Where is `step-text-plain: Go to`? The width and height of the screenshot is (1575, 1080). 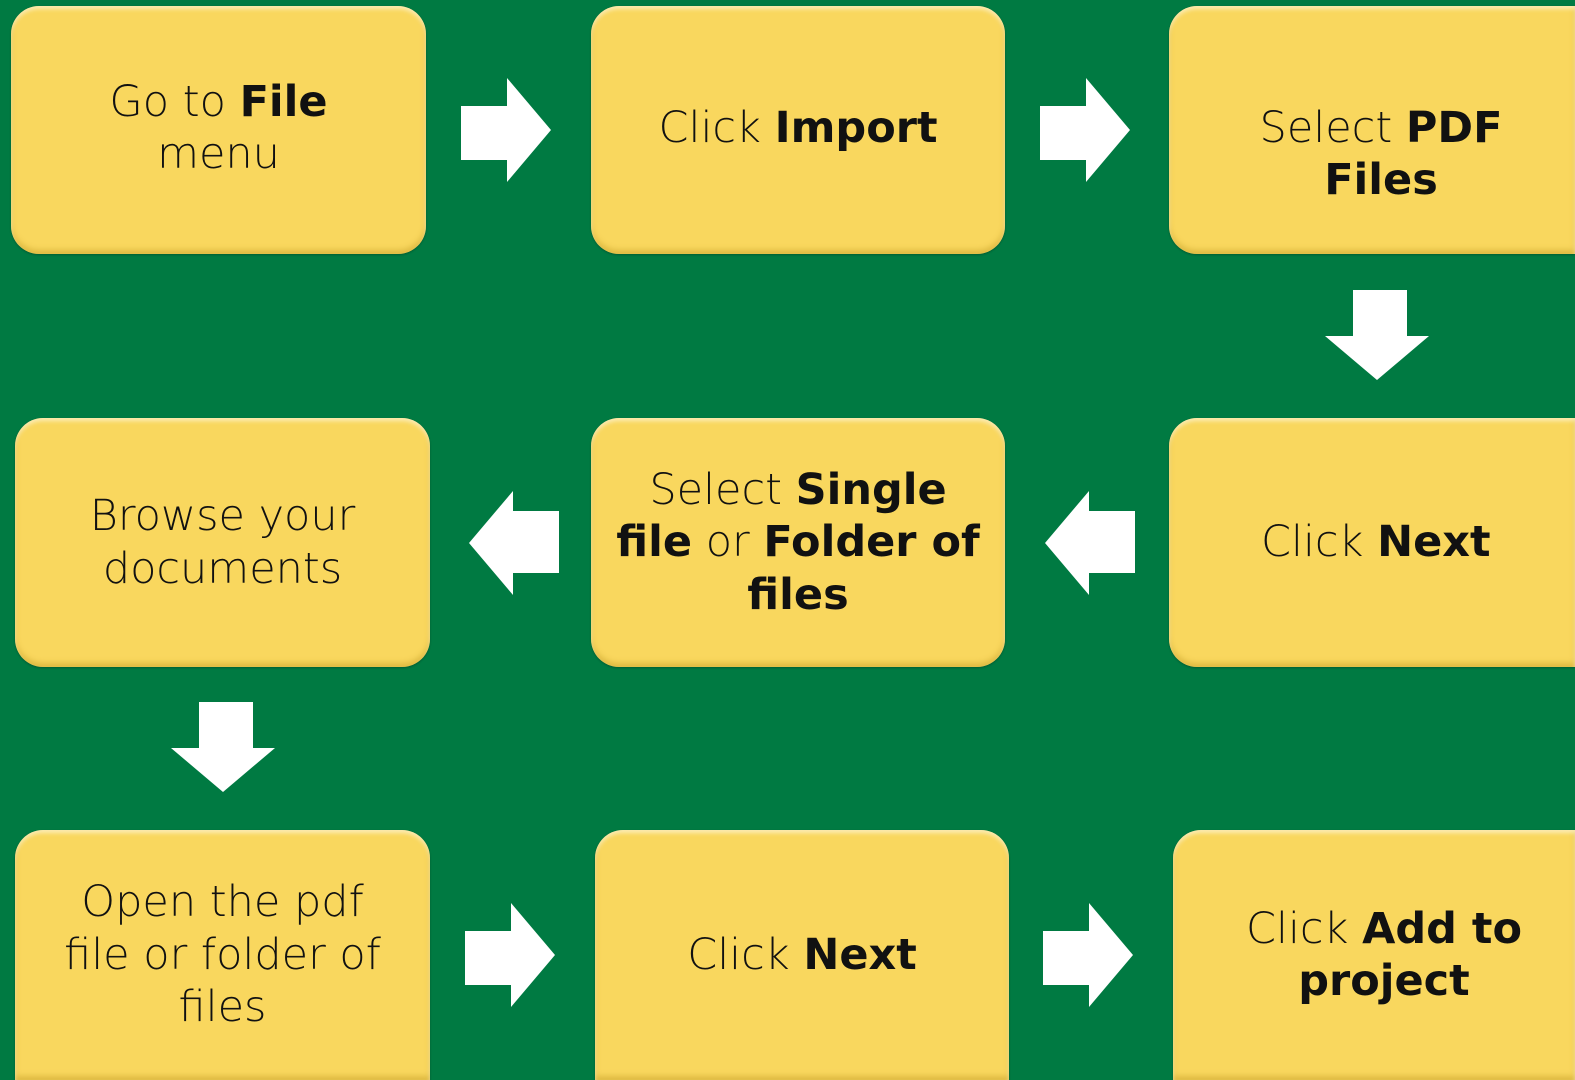
step-text-plain: Go to is located at coordinates (174, 101).